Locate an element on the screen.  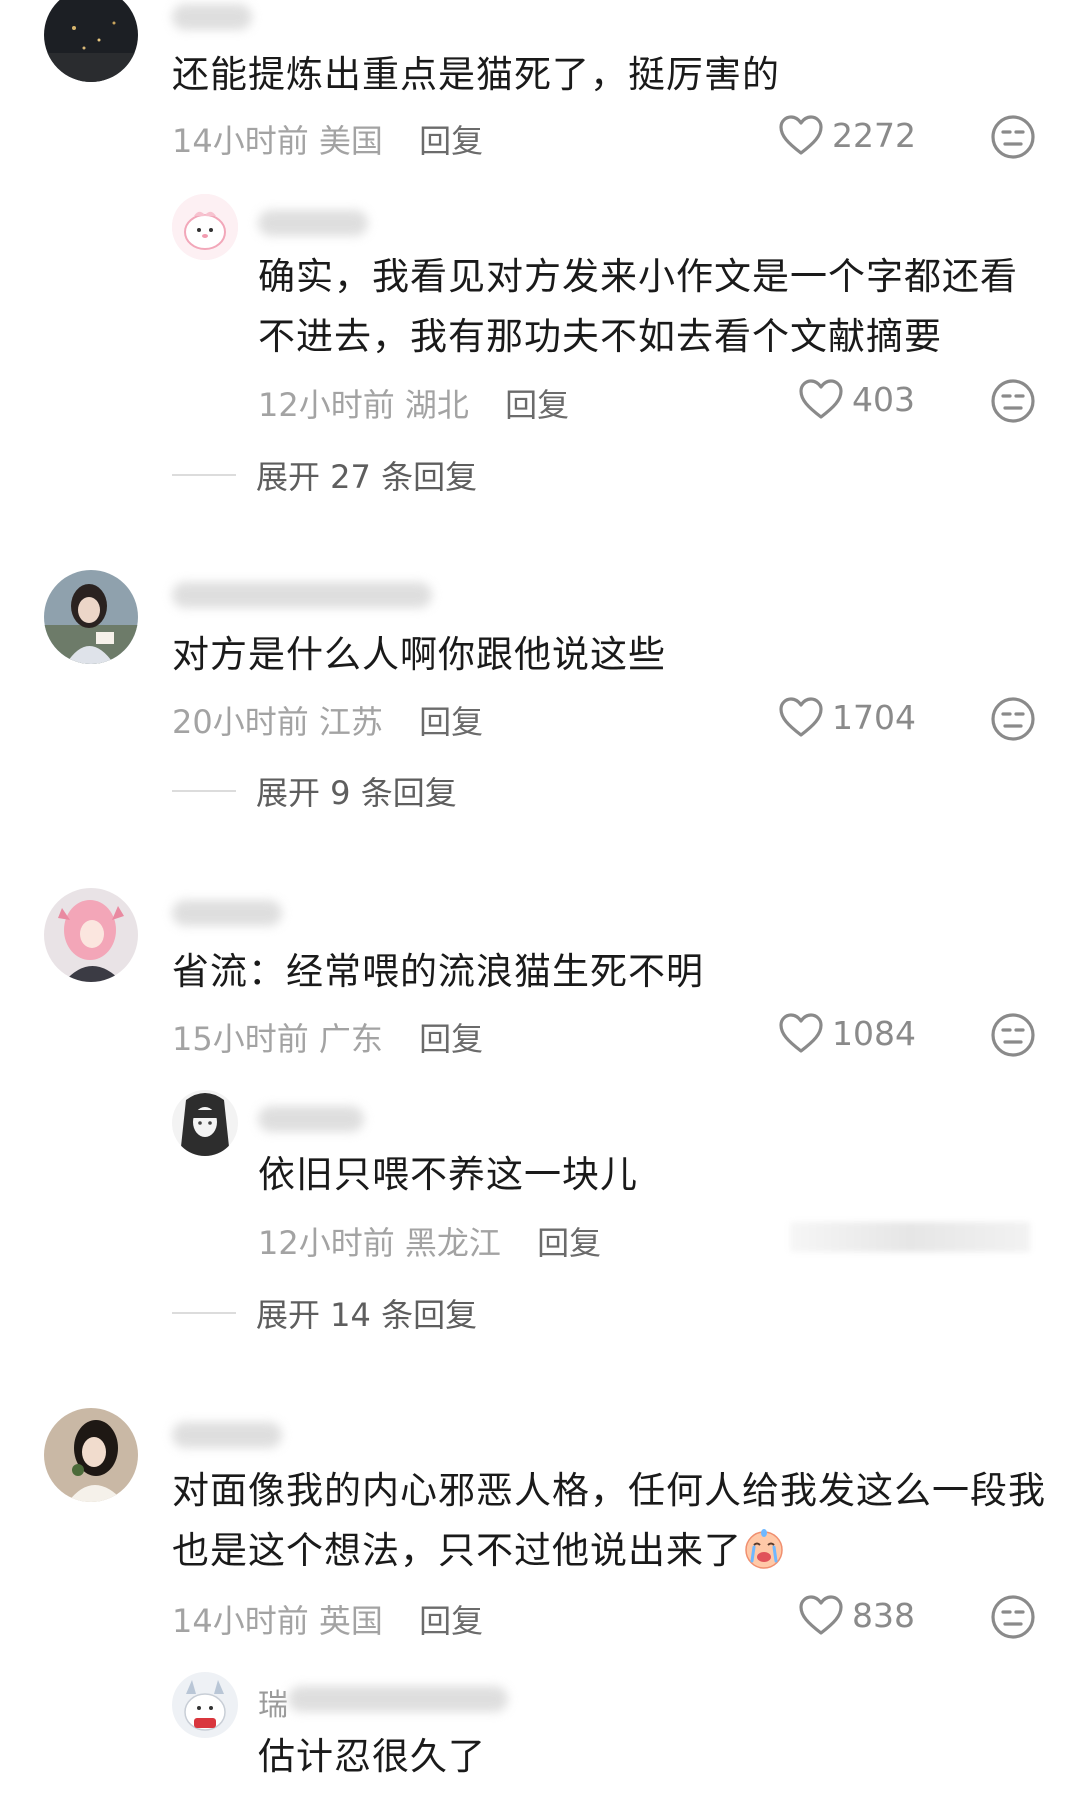
like-count: 838 is located at coordinates (883, 1615).